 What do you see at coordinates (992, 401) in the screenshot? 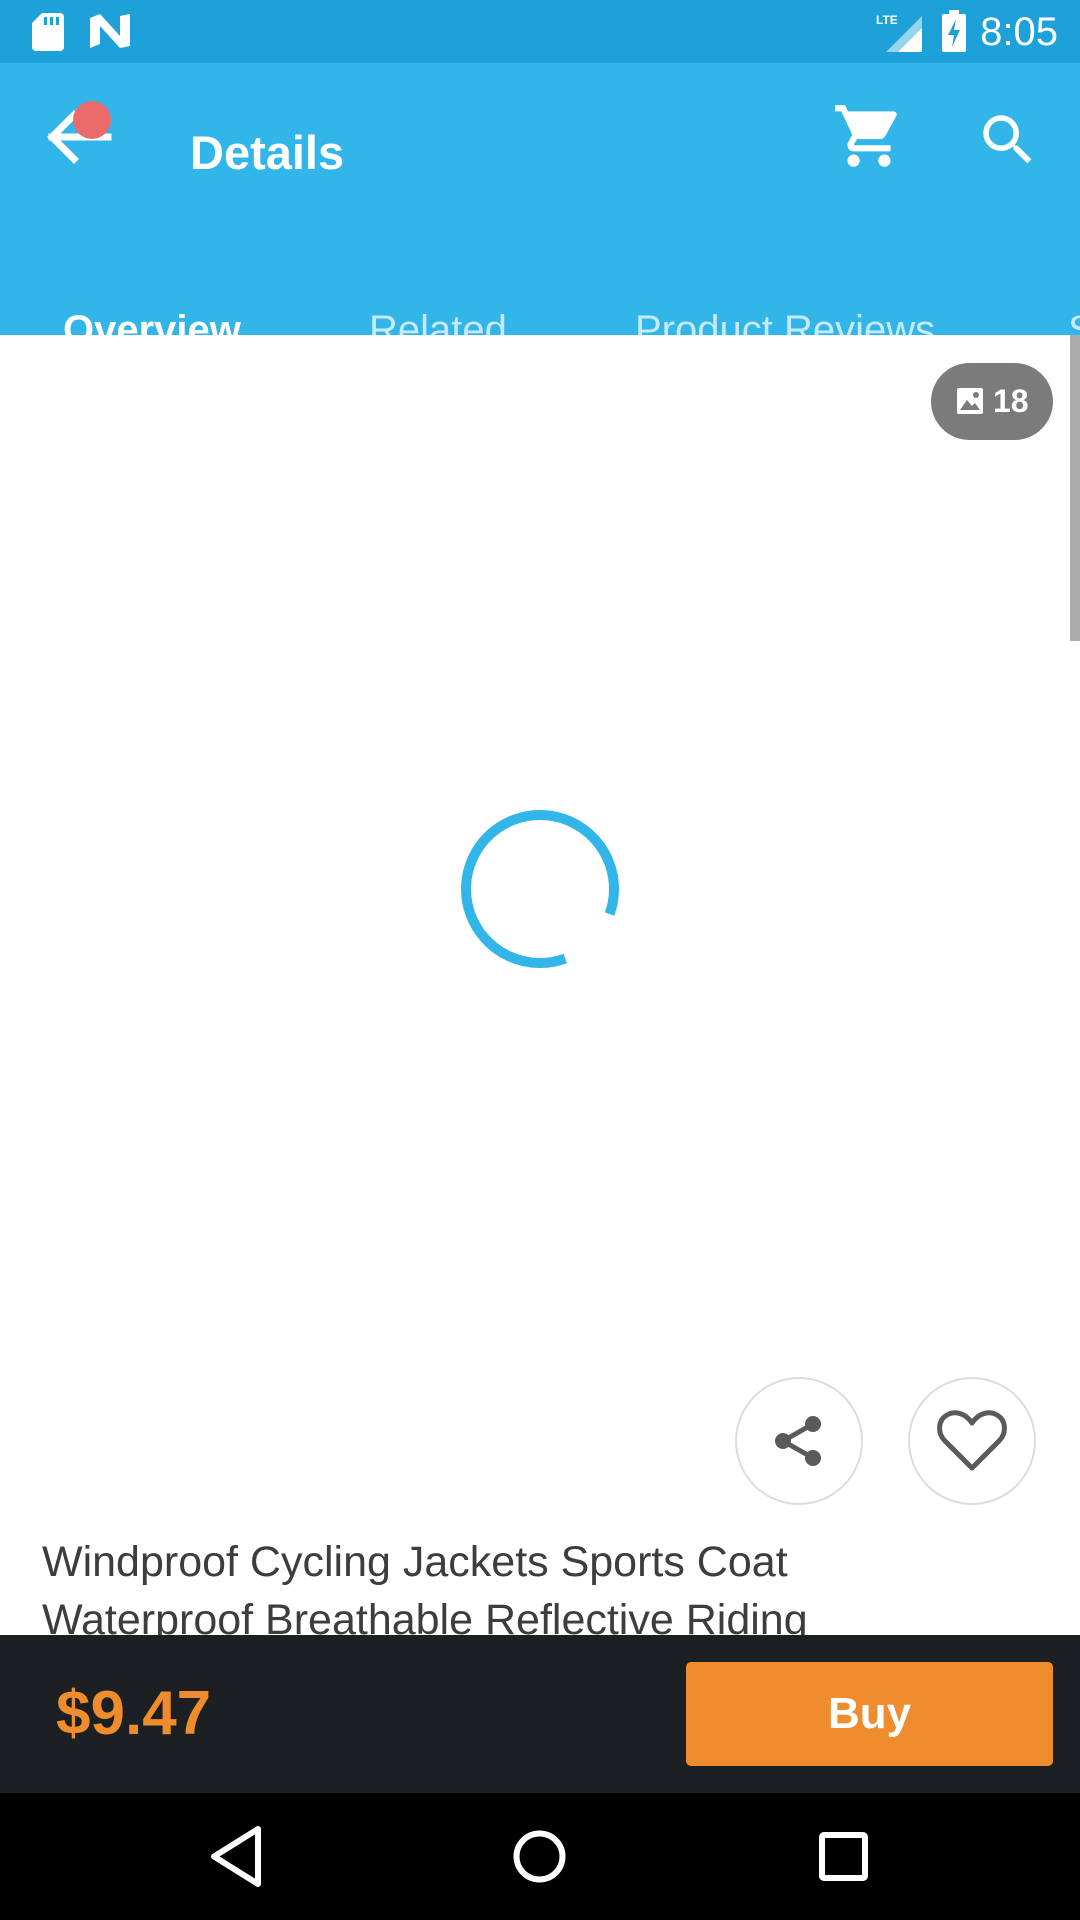
I see `image-count-badge: 18` at bounding box center [992, 401].